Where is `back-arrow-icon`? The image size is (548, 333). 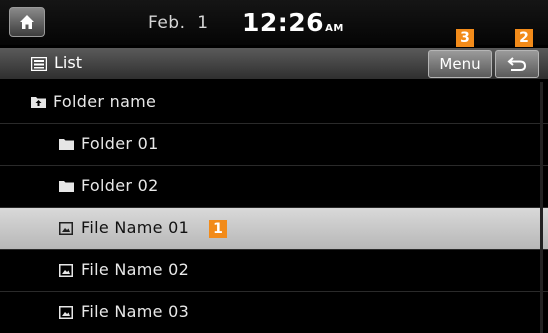 back-arrow-icon is located at coordinates (517, 64).